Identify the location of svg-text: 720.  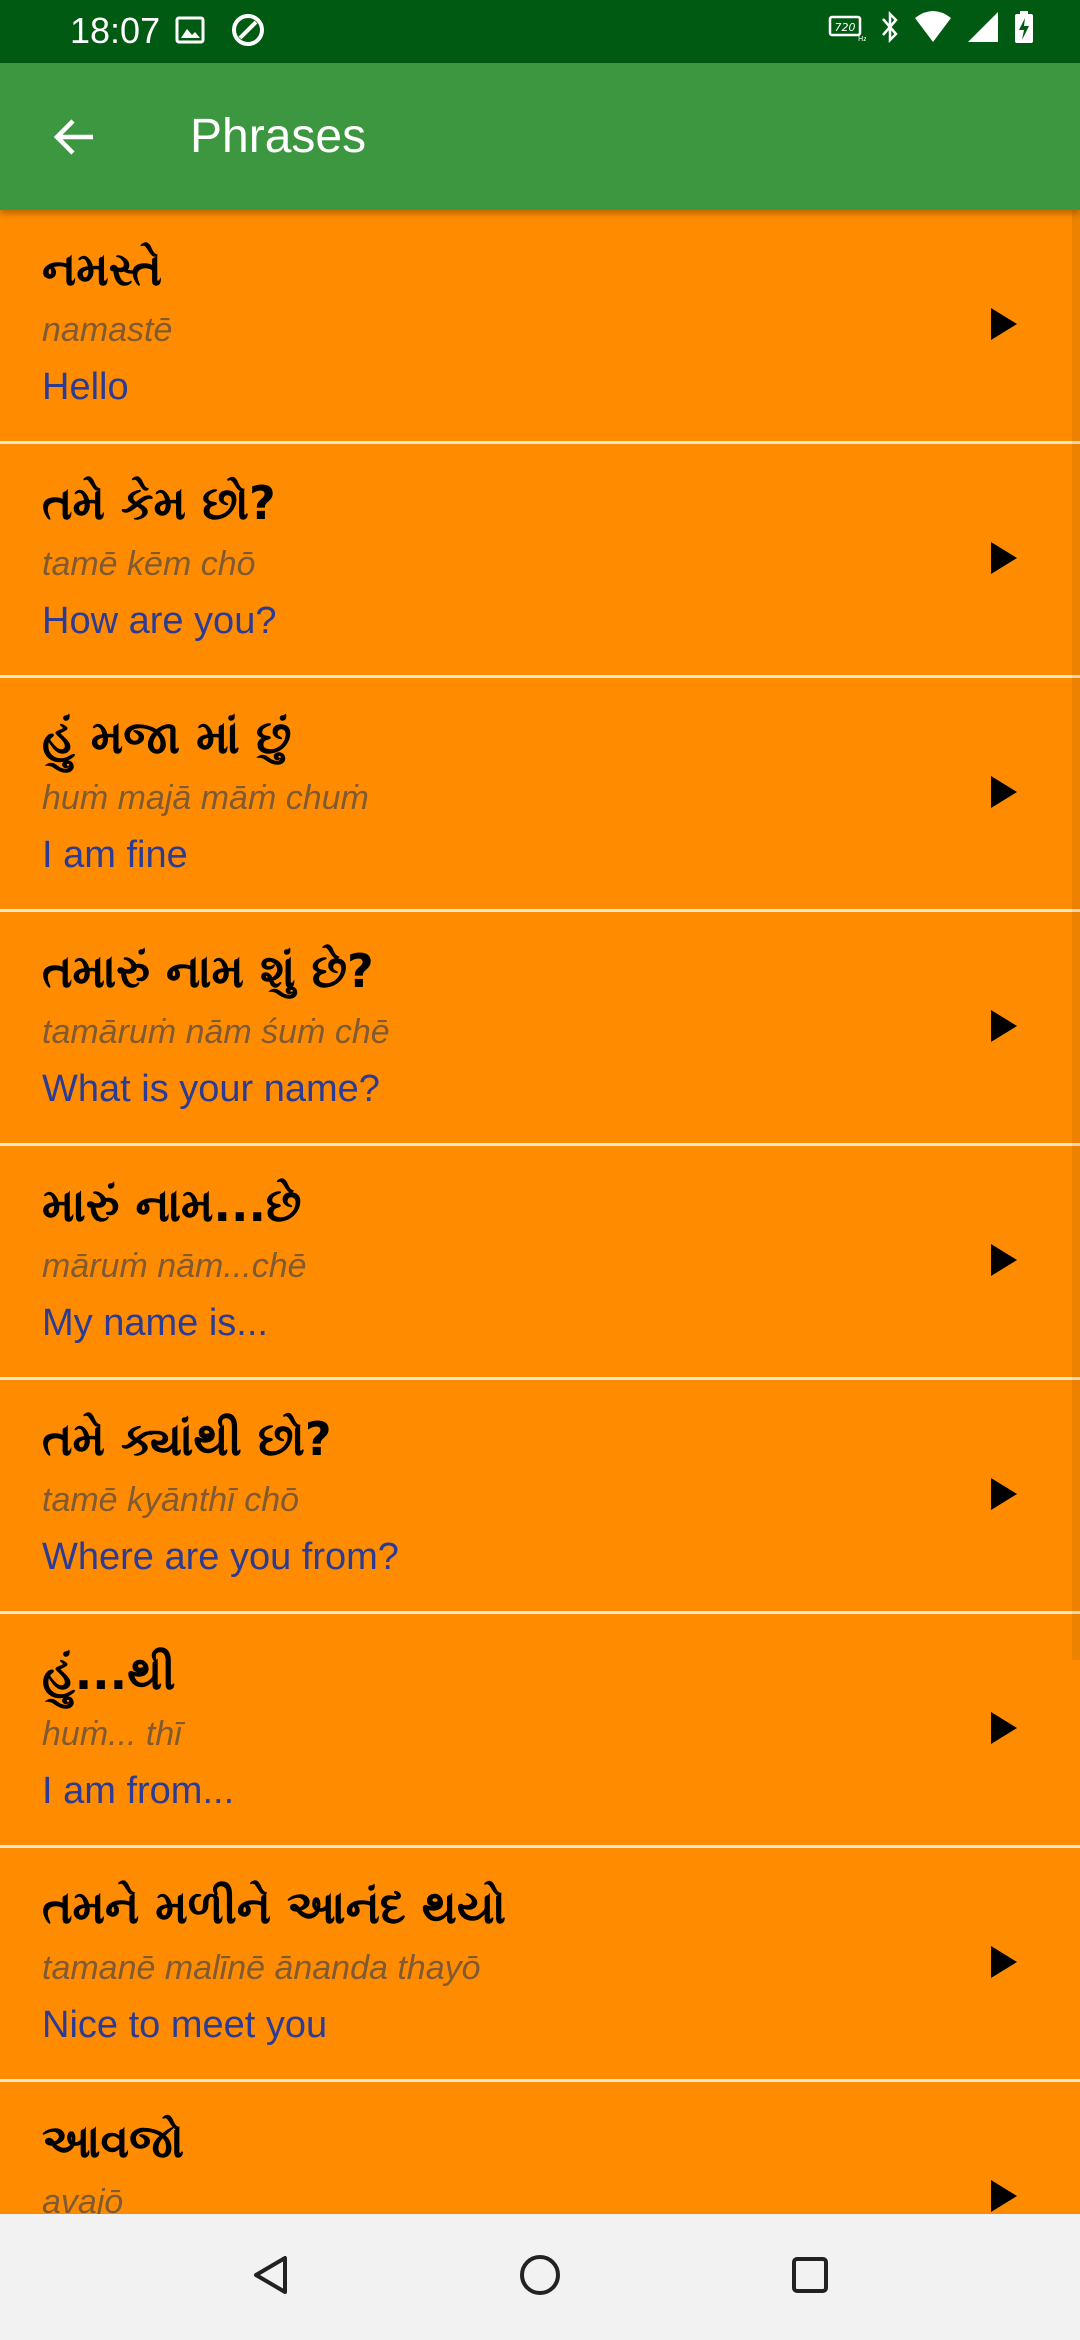
(845, 27).